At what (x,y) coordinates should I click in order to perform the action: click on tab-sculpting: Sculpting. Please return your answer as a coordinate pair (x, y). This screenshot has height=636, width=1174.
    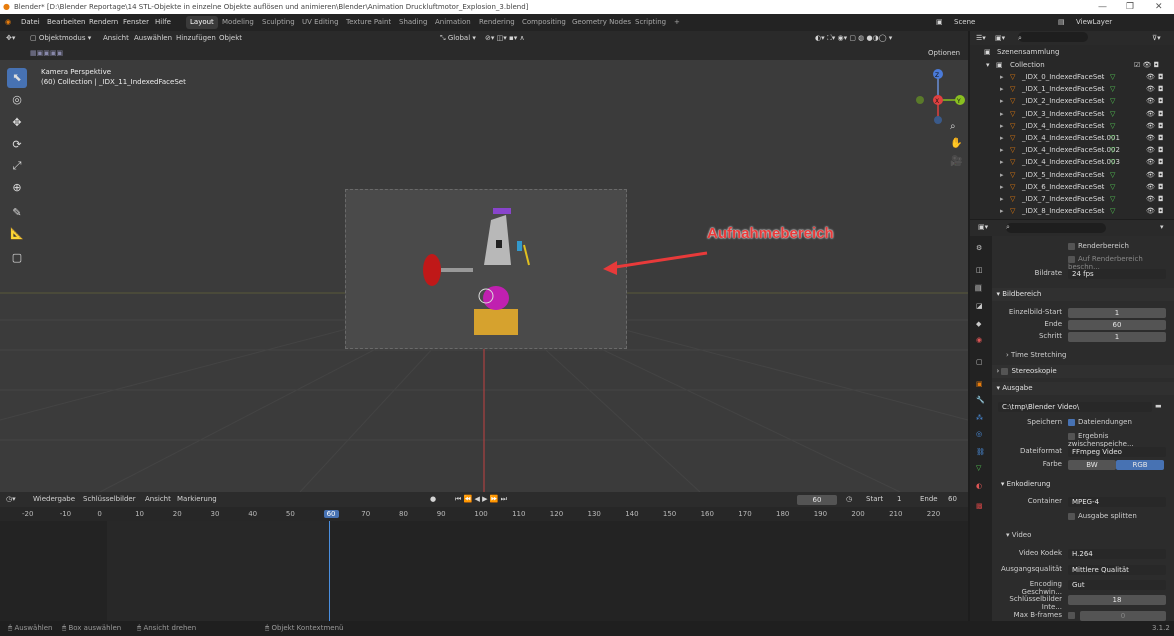
    Looking at the image, I should click on (278, 22).